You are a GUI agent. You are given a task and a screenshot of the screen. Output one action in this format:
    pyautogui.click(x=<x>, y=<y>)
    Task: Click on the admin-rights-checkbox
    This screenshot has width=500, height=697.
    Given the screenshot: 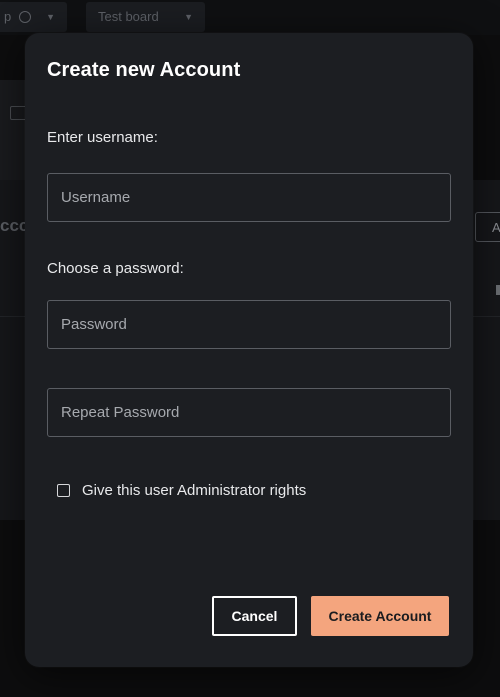 What is the action you would take?
    pyautogui.click(x=63, y=490)
    